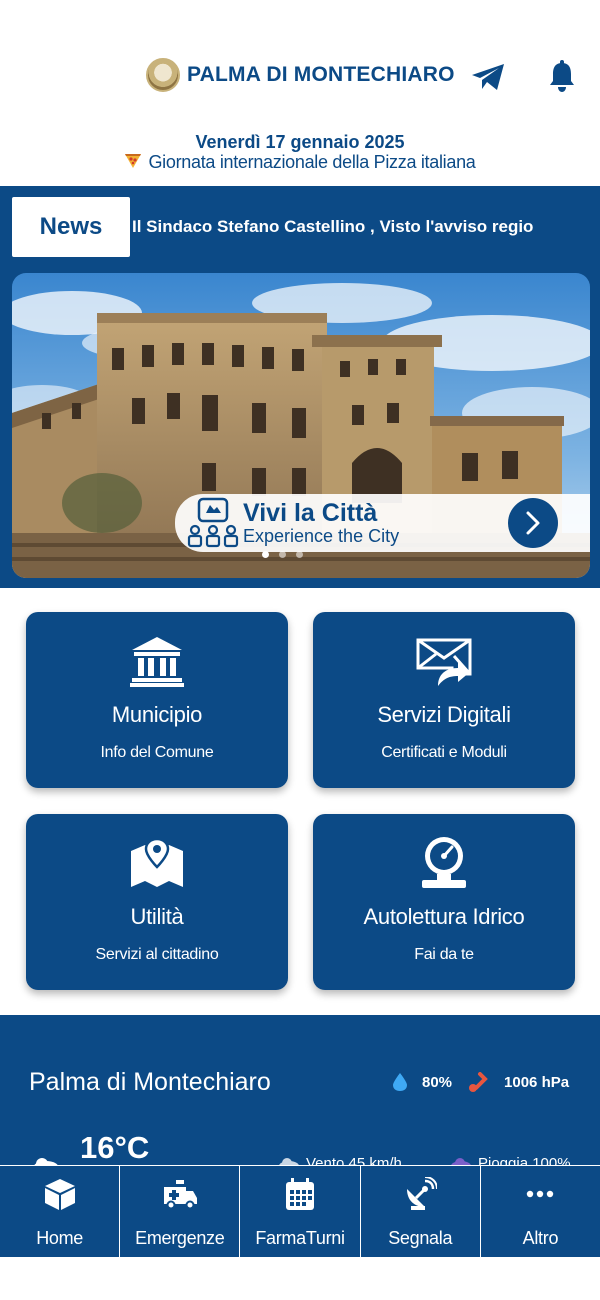 The image size is (600, 1300). Describe the element at coordinates (310, 513) in the screenshot. I see `hero-title: Vivi la Città` at that location.